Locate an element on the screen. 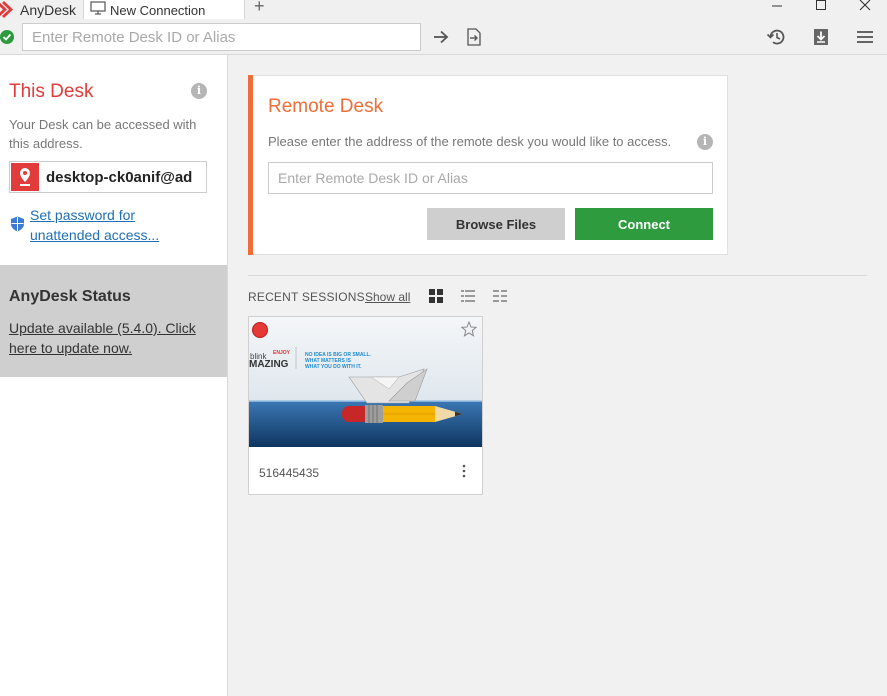  star-icon is located at coordinates (469, 331).